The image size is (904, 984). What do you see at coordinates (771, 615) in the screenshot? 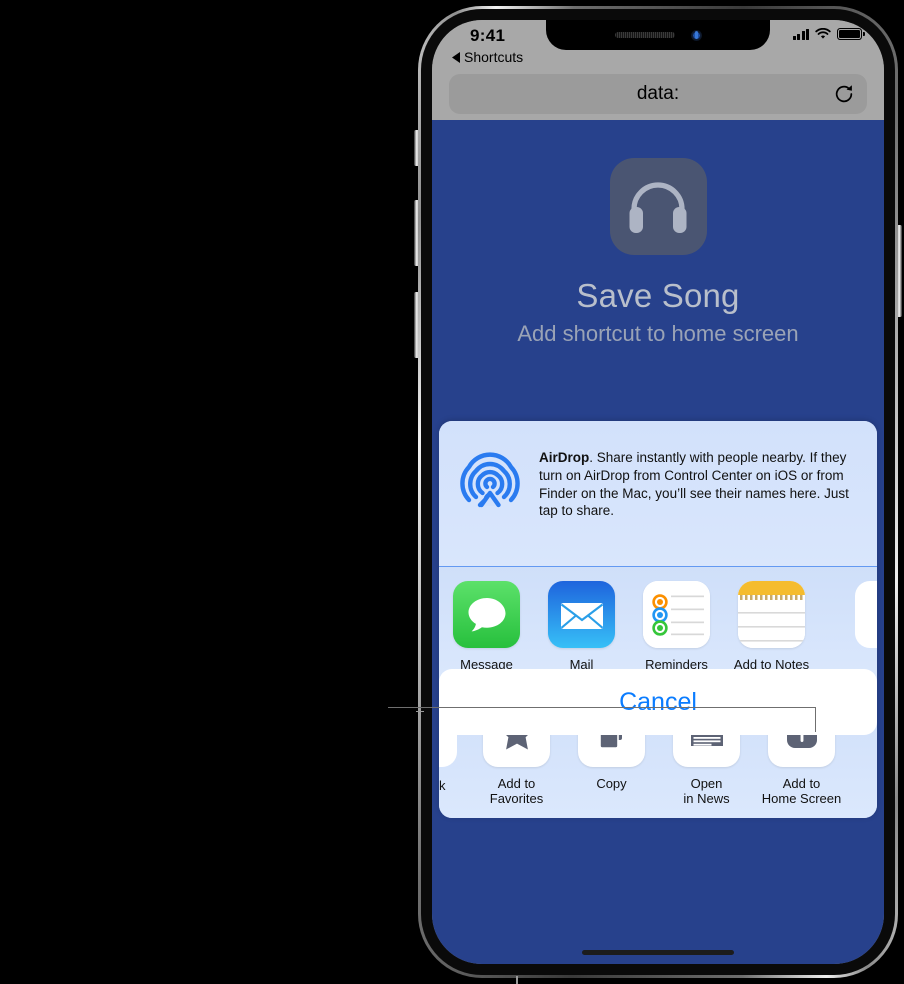
I see `notes-icon` at bounding box center [771, 615].